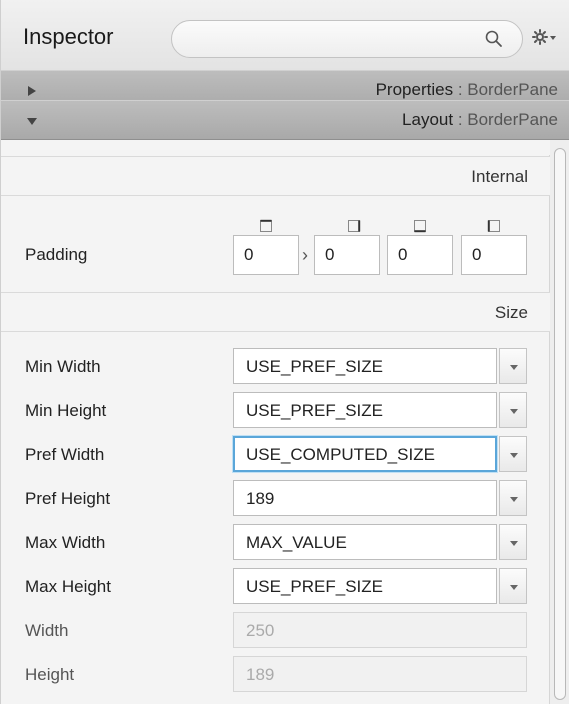 The height and width of the screenshot is (704, 569). Describe the element at coordinates (63, 366) in the screenshot. I see `min-width-label: Min Width` at that location.